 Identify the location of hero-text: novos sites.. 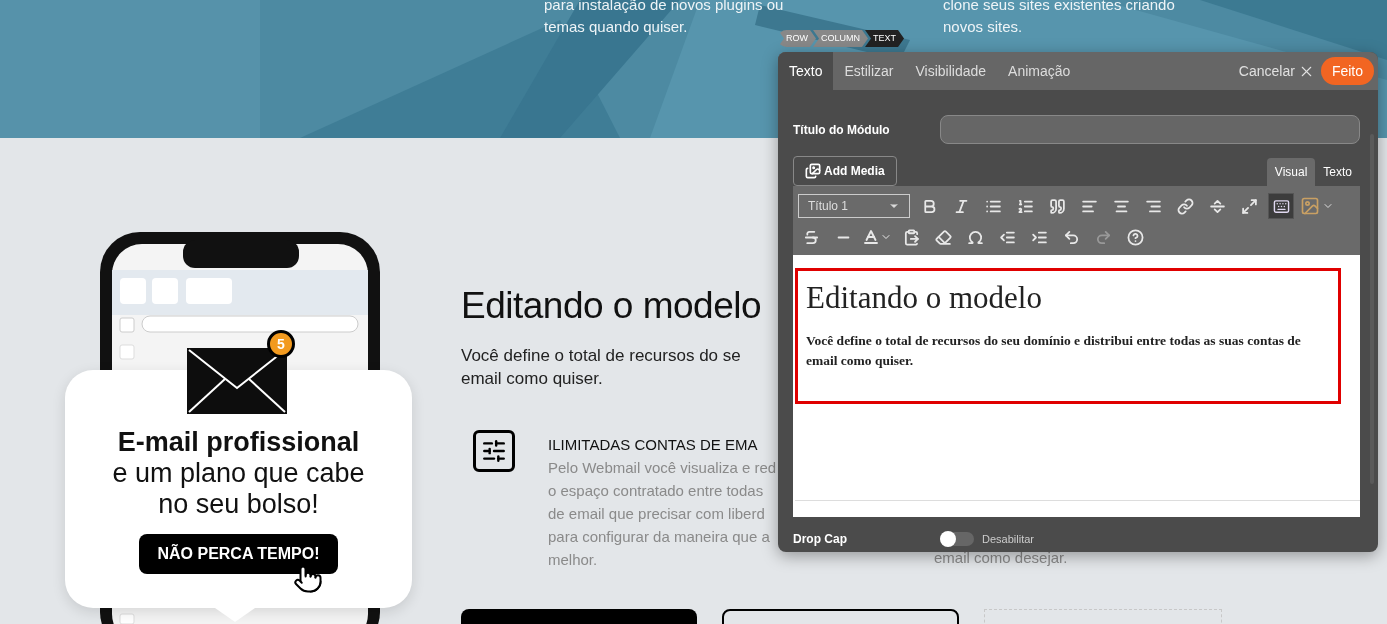
(983, 27).